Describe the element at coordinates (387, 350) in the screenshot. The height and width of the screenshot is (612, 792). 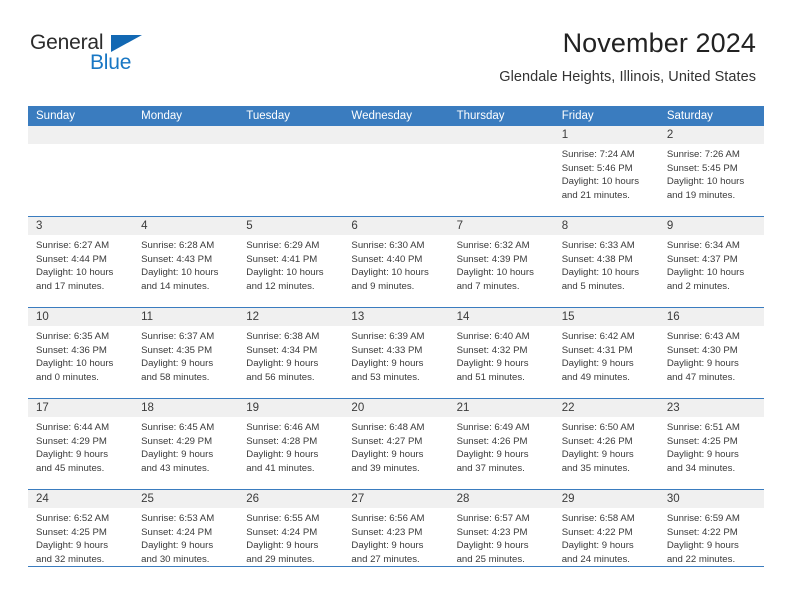
I see `sunset-text: Sunset: 4:33 PM` at that location.